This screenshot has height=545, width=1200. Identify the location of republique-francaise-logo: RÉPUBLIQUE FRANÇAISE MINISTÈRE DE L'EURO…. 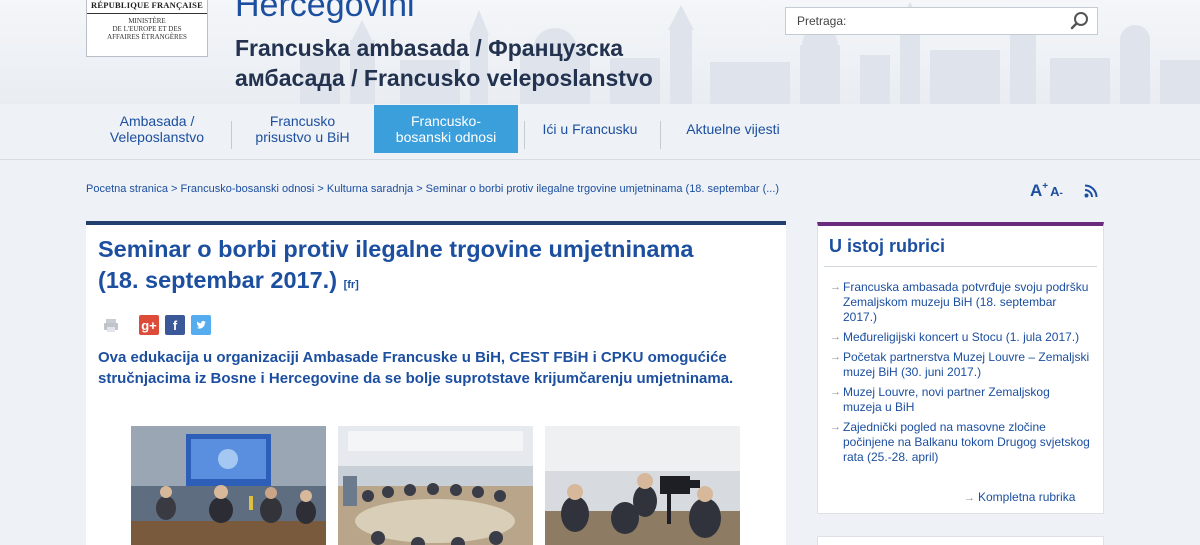
(147, 28).